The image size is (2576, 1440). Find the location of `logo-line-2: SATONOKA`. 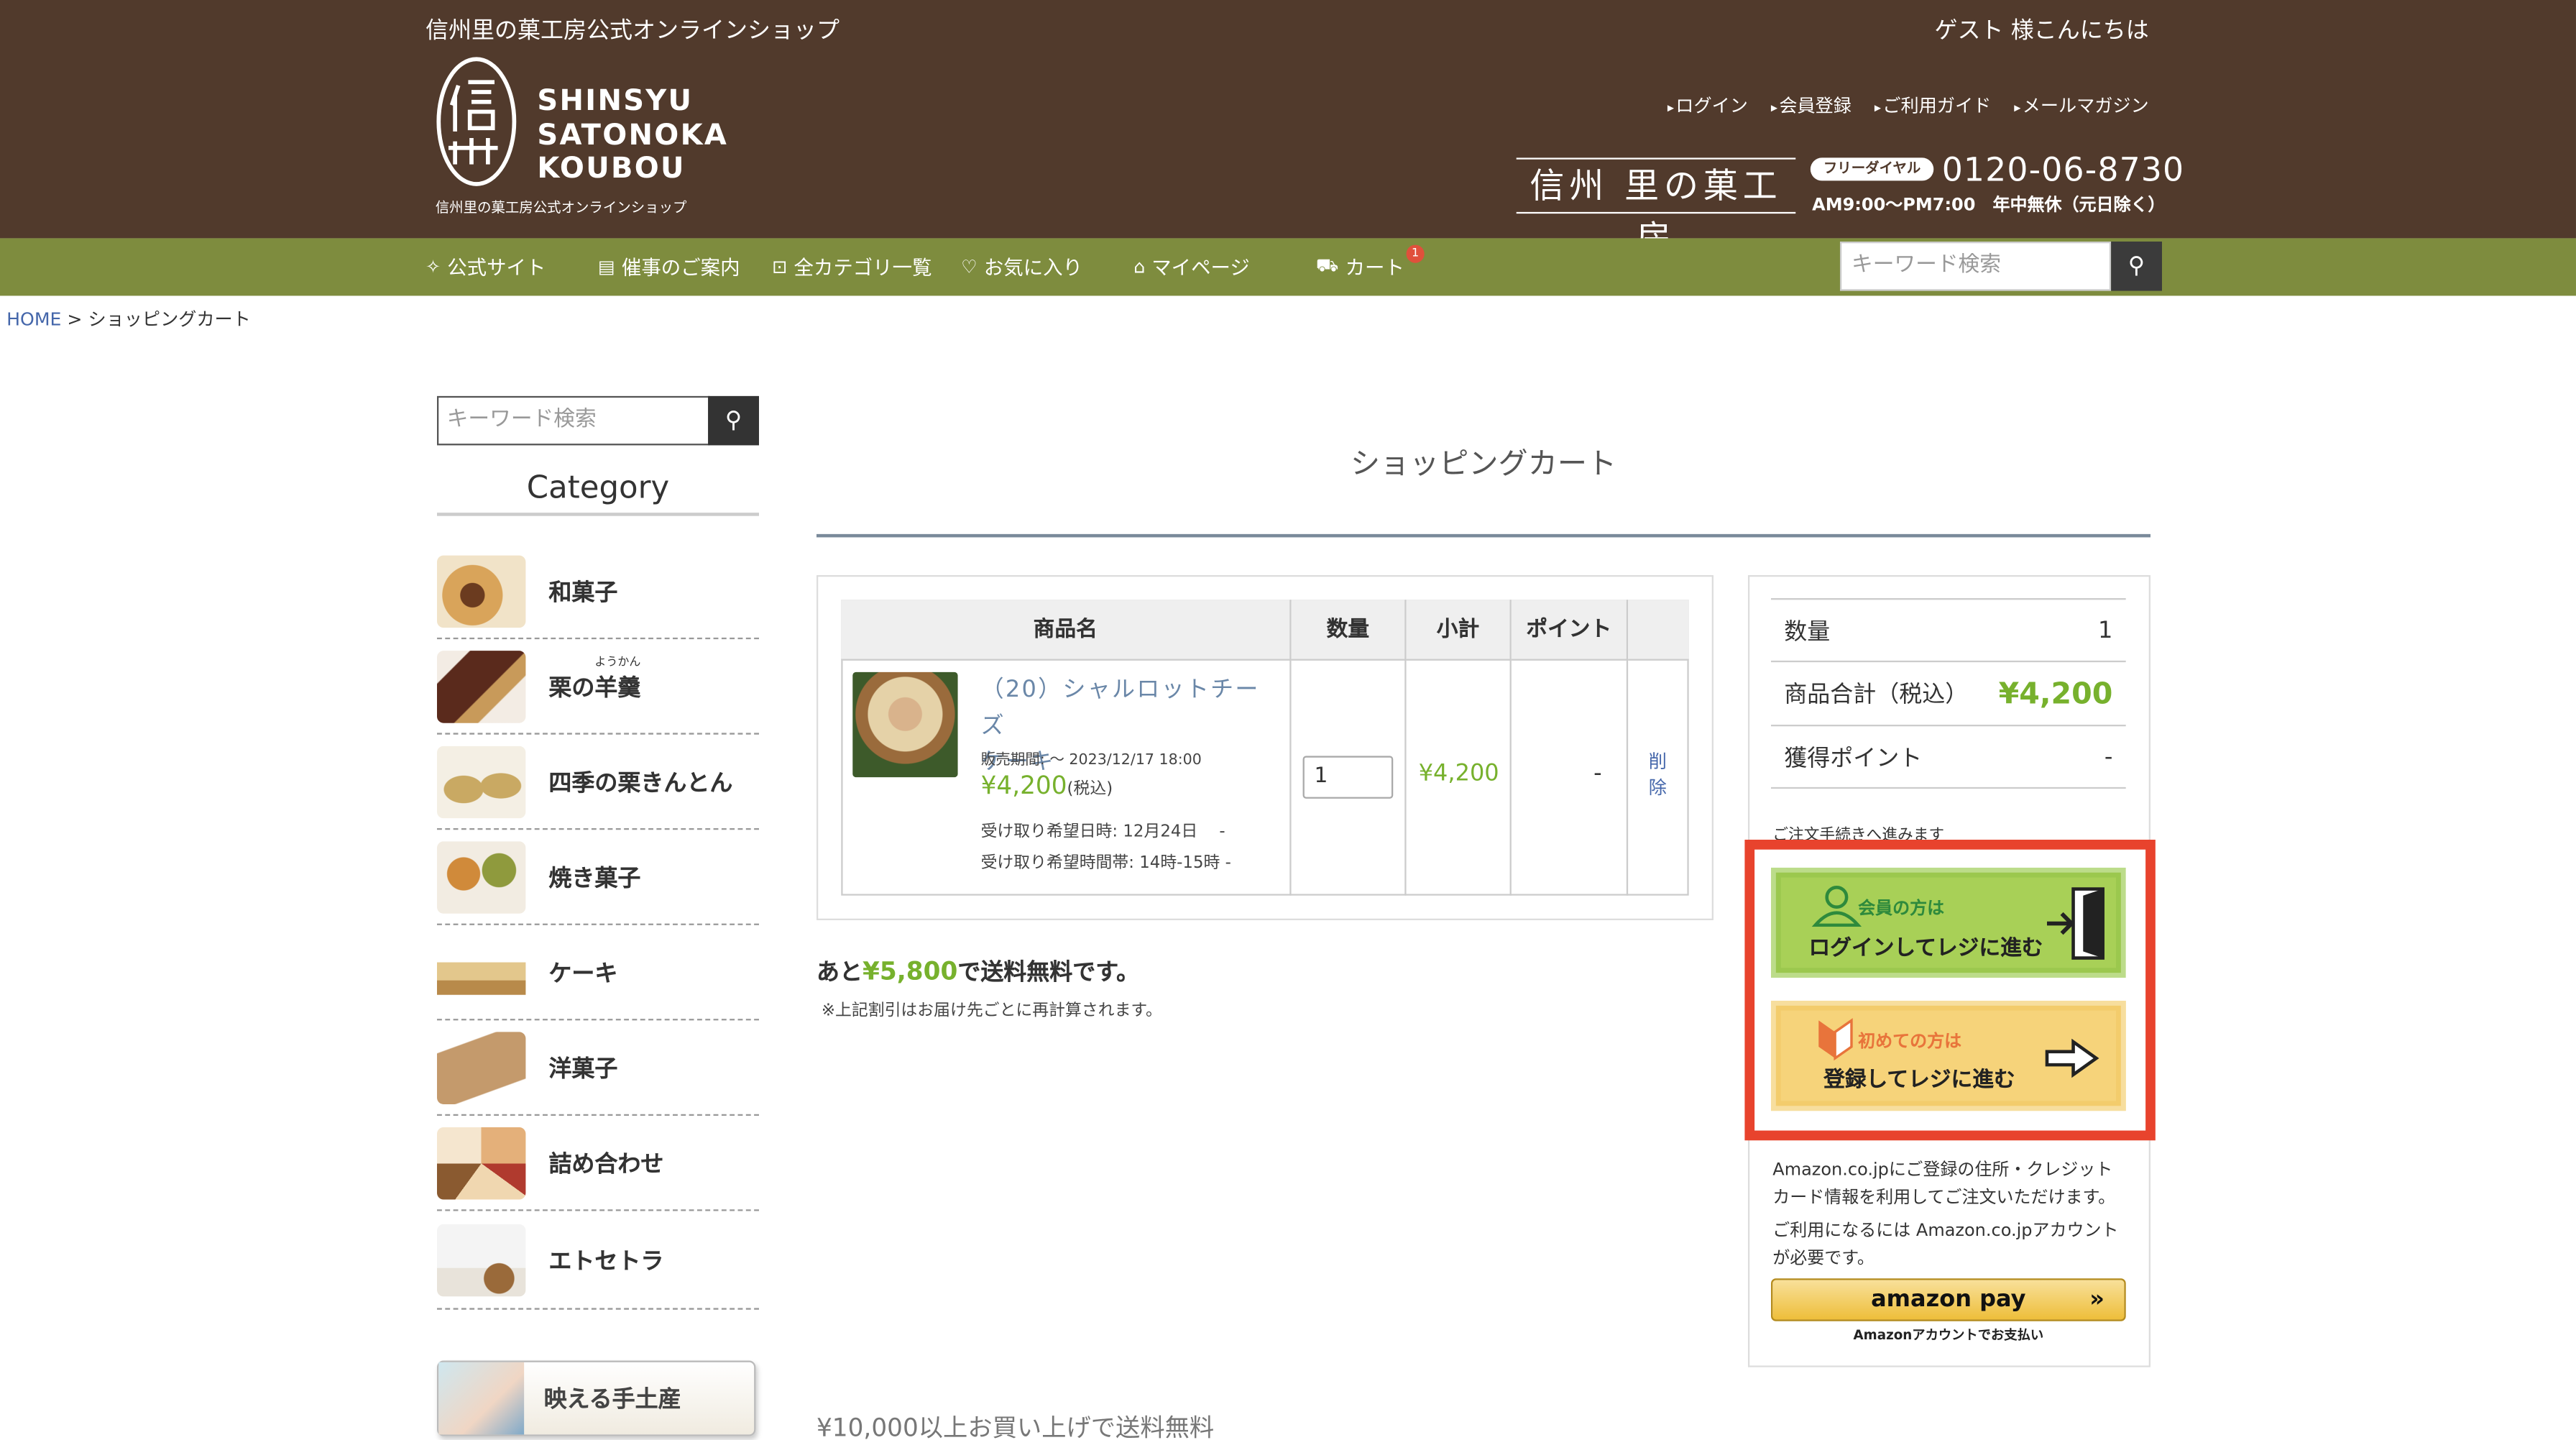

logo-line-2: SATONOKA is located at coordinates (633, 135).